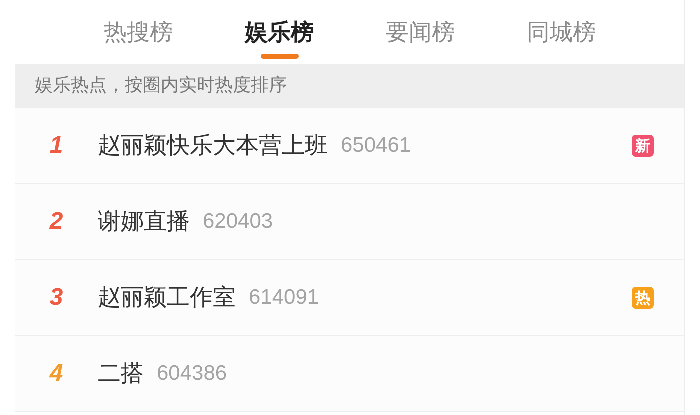 The height and width of the screenshot is (415, 700). I want to click on rank-number: 2, so click(56, 222).